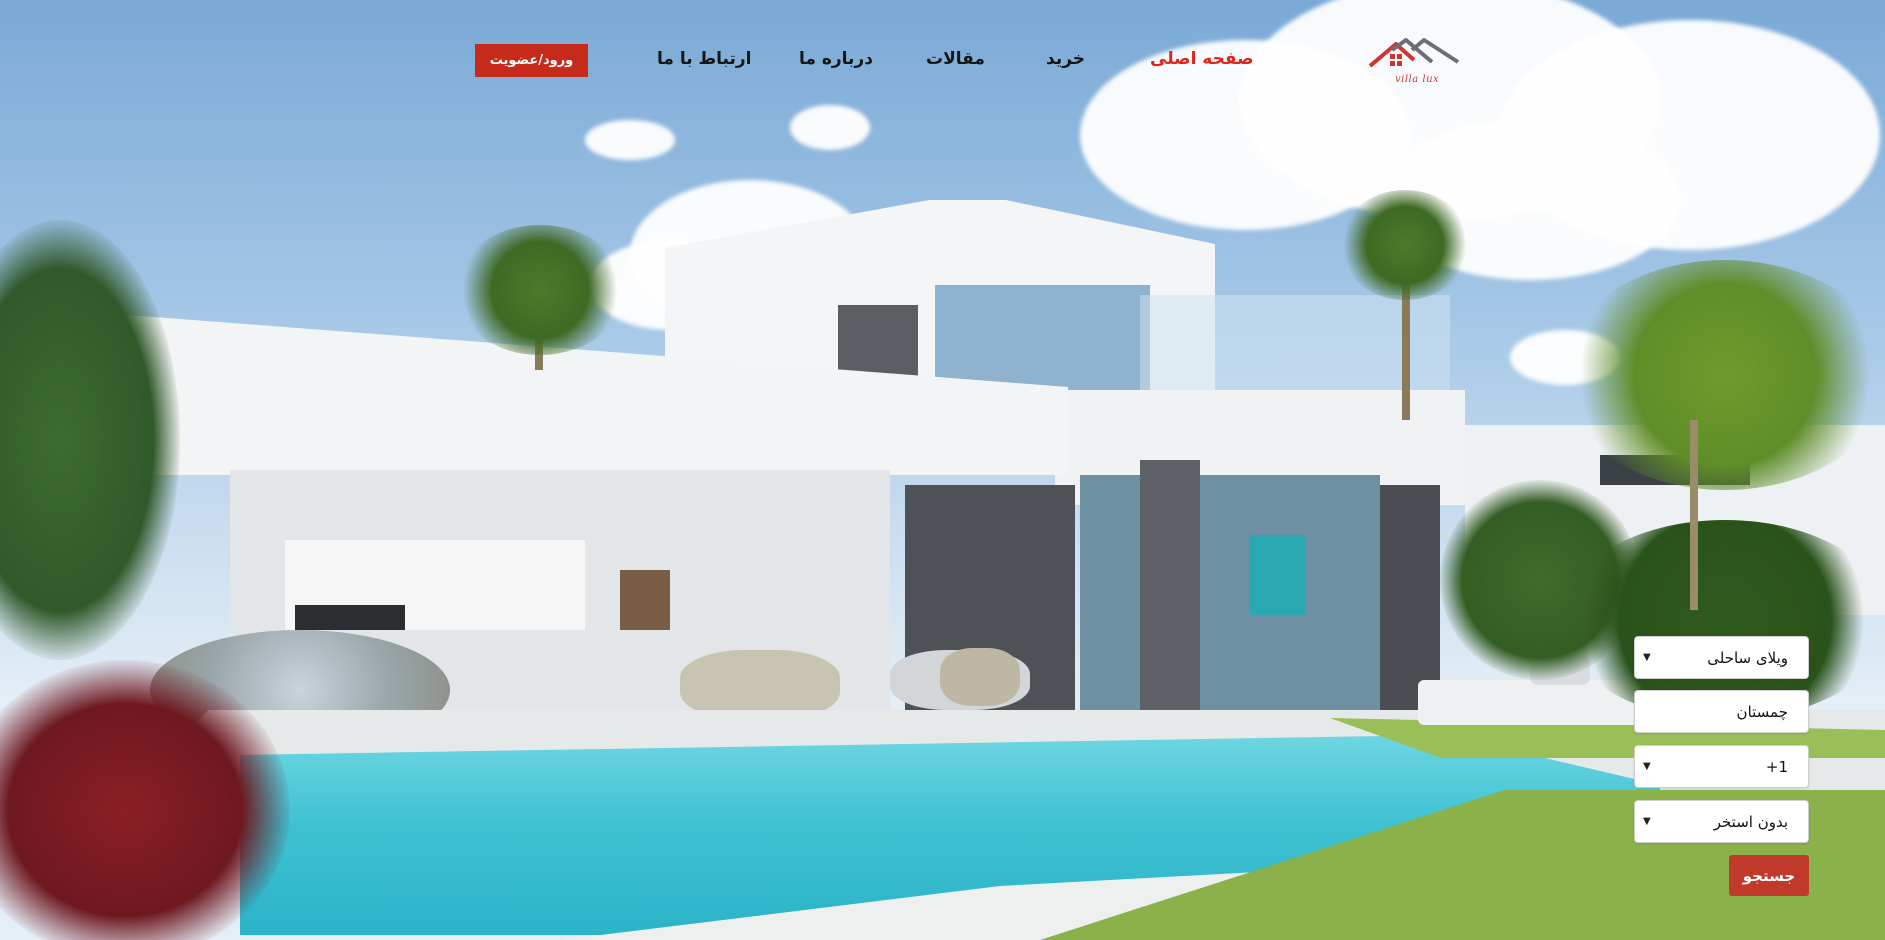  I want to click on pool-value: بدون استخر, so click(1750, 821).